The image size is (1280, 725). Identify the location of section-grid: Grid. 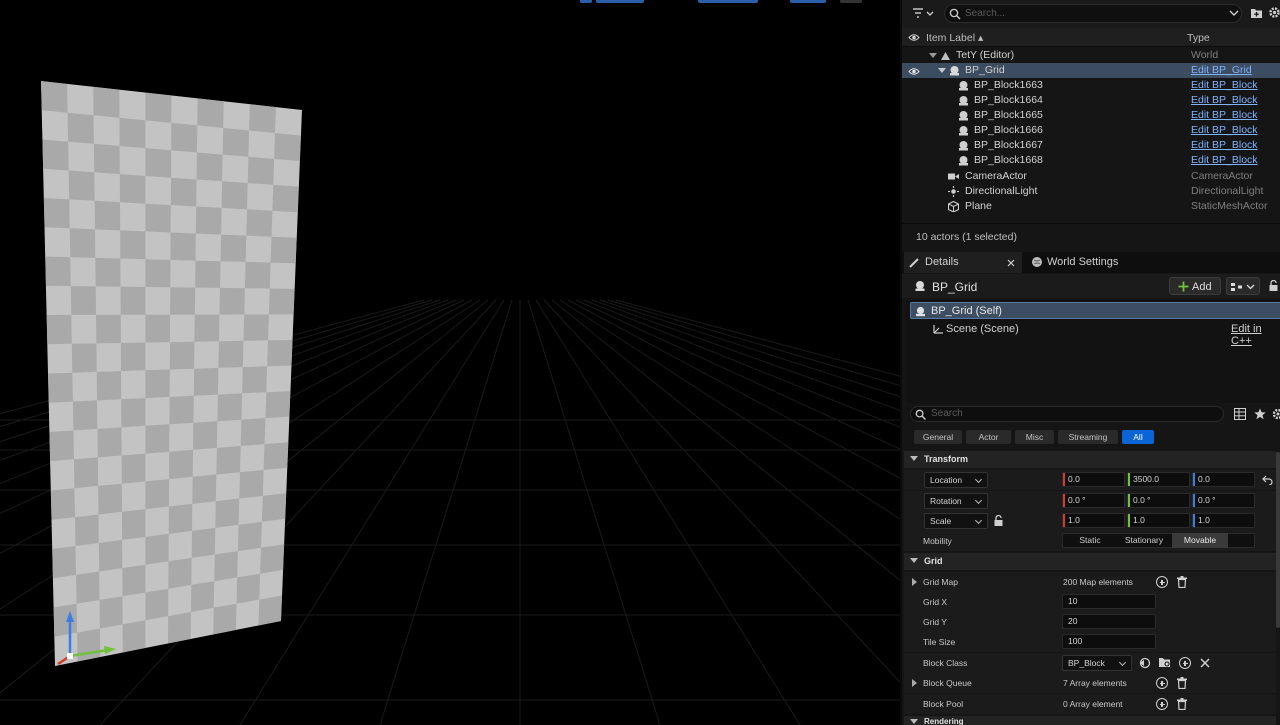
(1090, 561).